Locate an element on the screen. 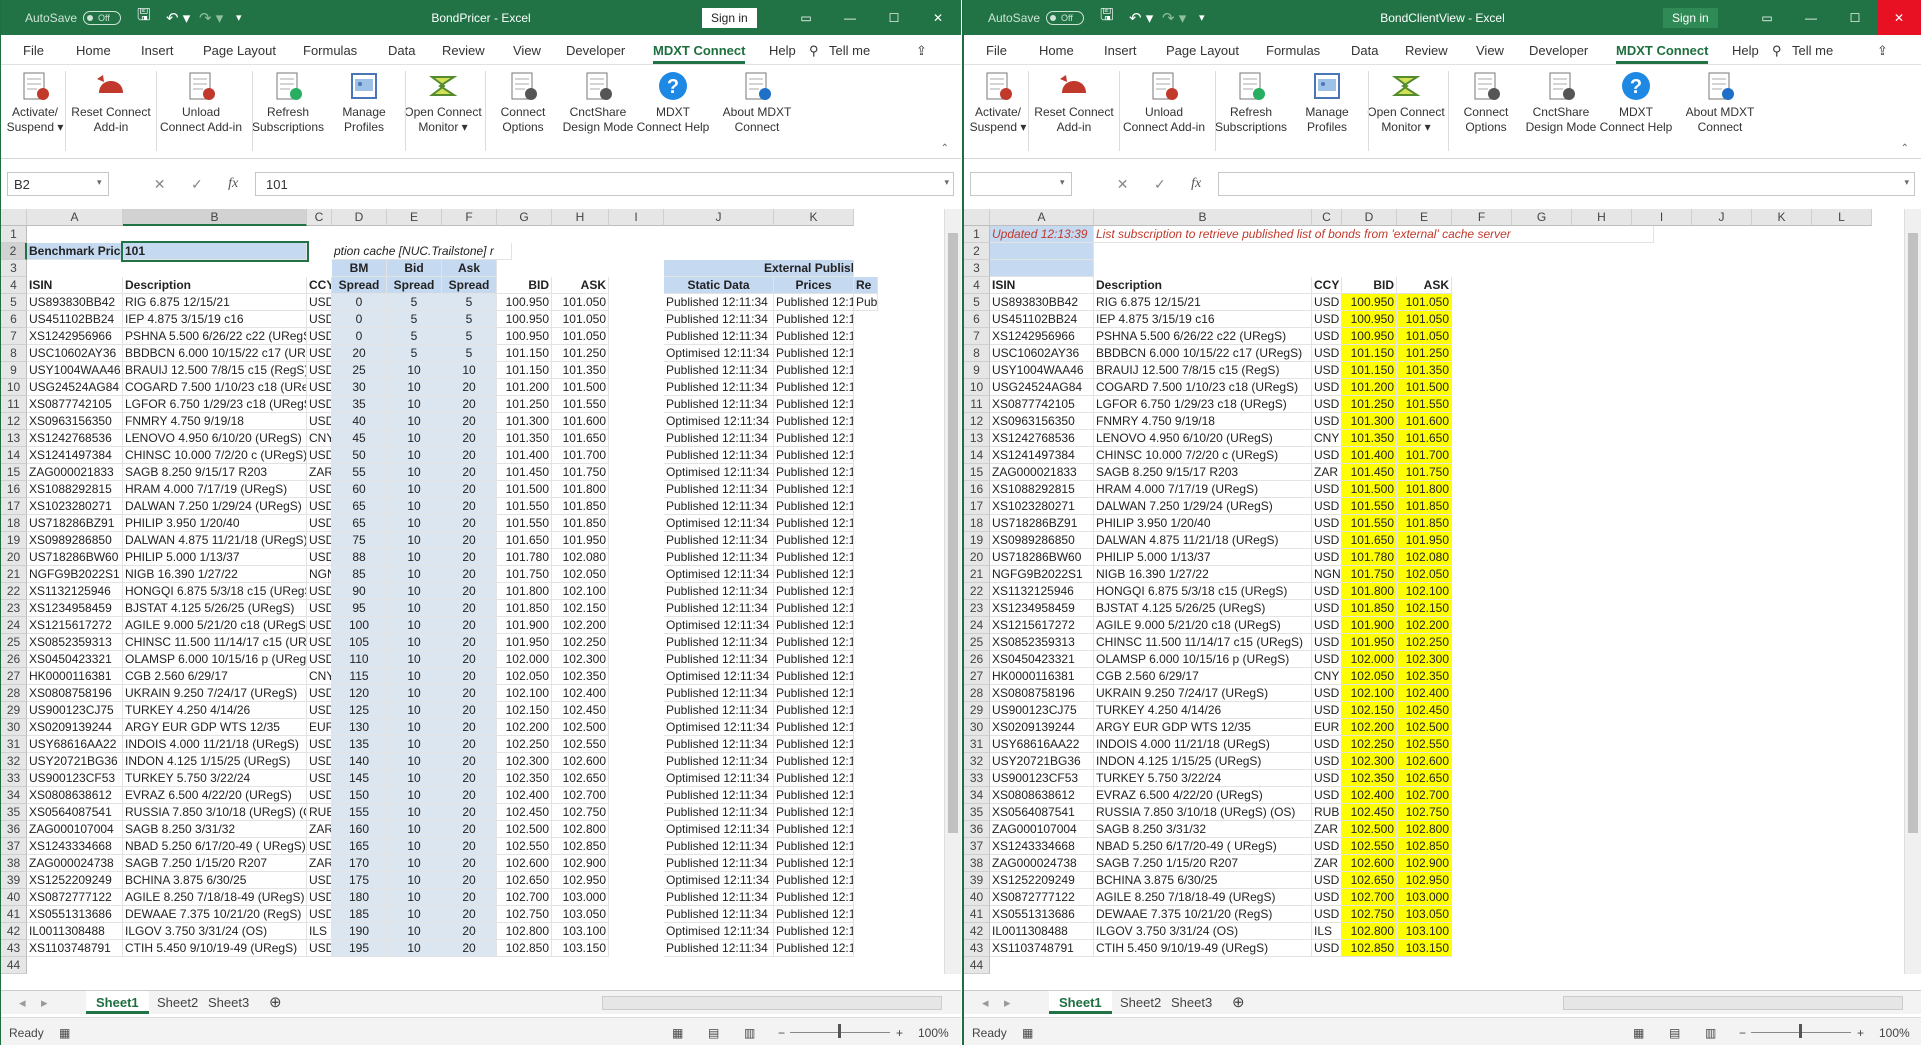 The height and width of the screenshot is (1045, 1921). isin-cell: XS1241497384 is located at coordinates (1042, 455).